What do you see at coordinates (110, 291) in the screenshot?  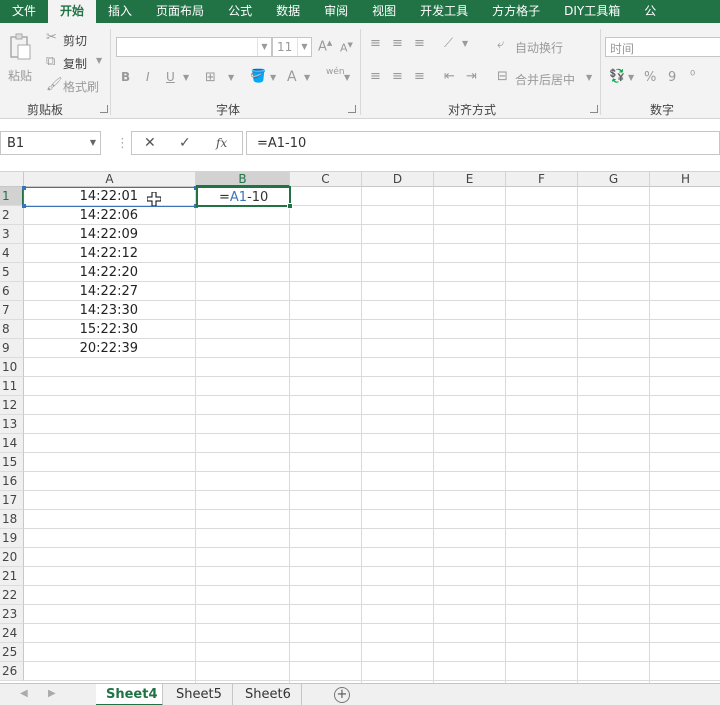 I see `cell-a6: 14:22:27` at bounding box center [110, 291].